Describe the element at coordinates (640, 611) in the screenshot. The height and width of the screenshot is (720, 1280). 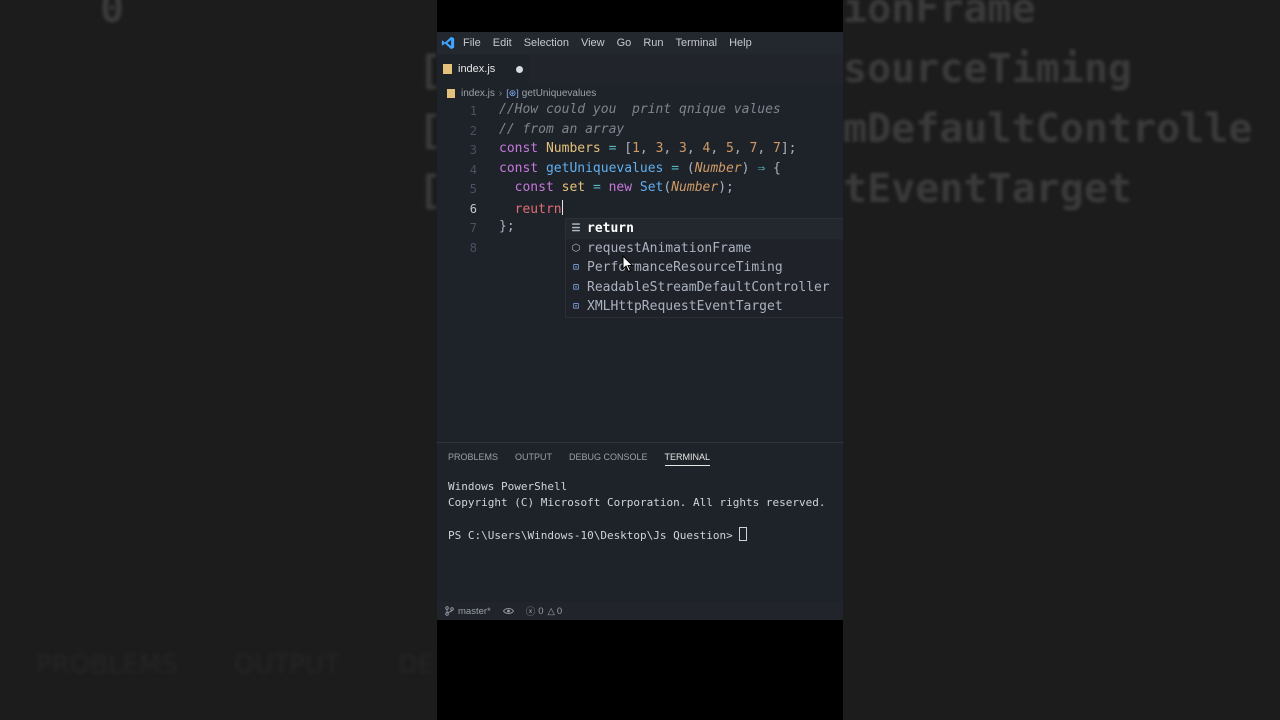
I see `status-bar: master* ⓧ 0 △ 0` at that location.